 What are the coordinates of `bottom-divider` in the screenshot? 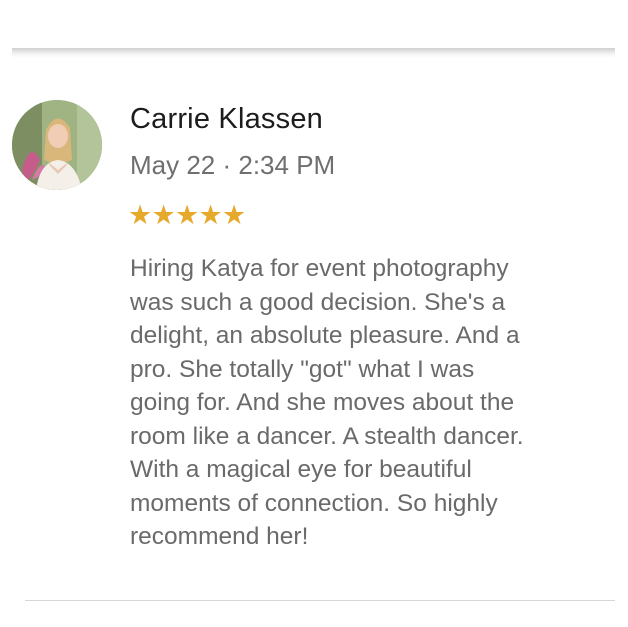 It's located at (320, 600).